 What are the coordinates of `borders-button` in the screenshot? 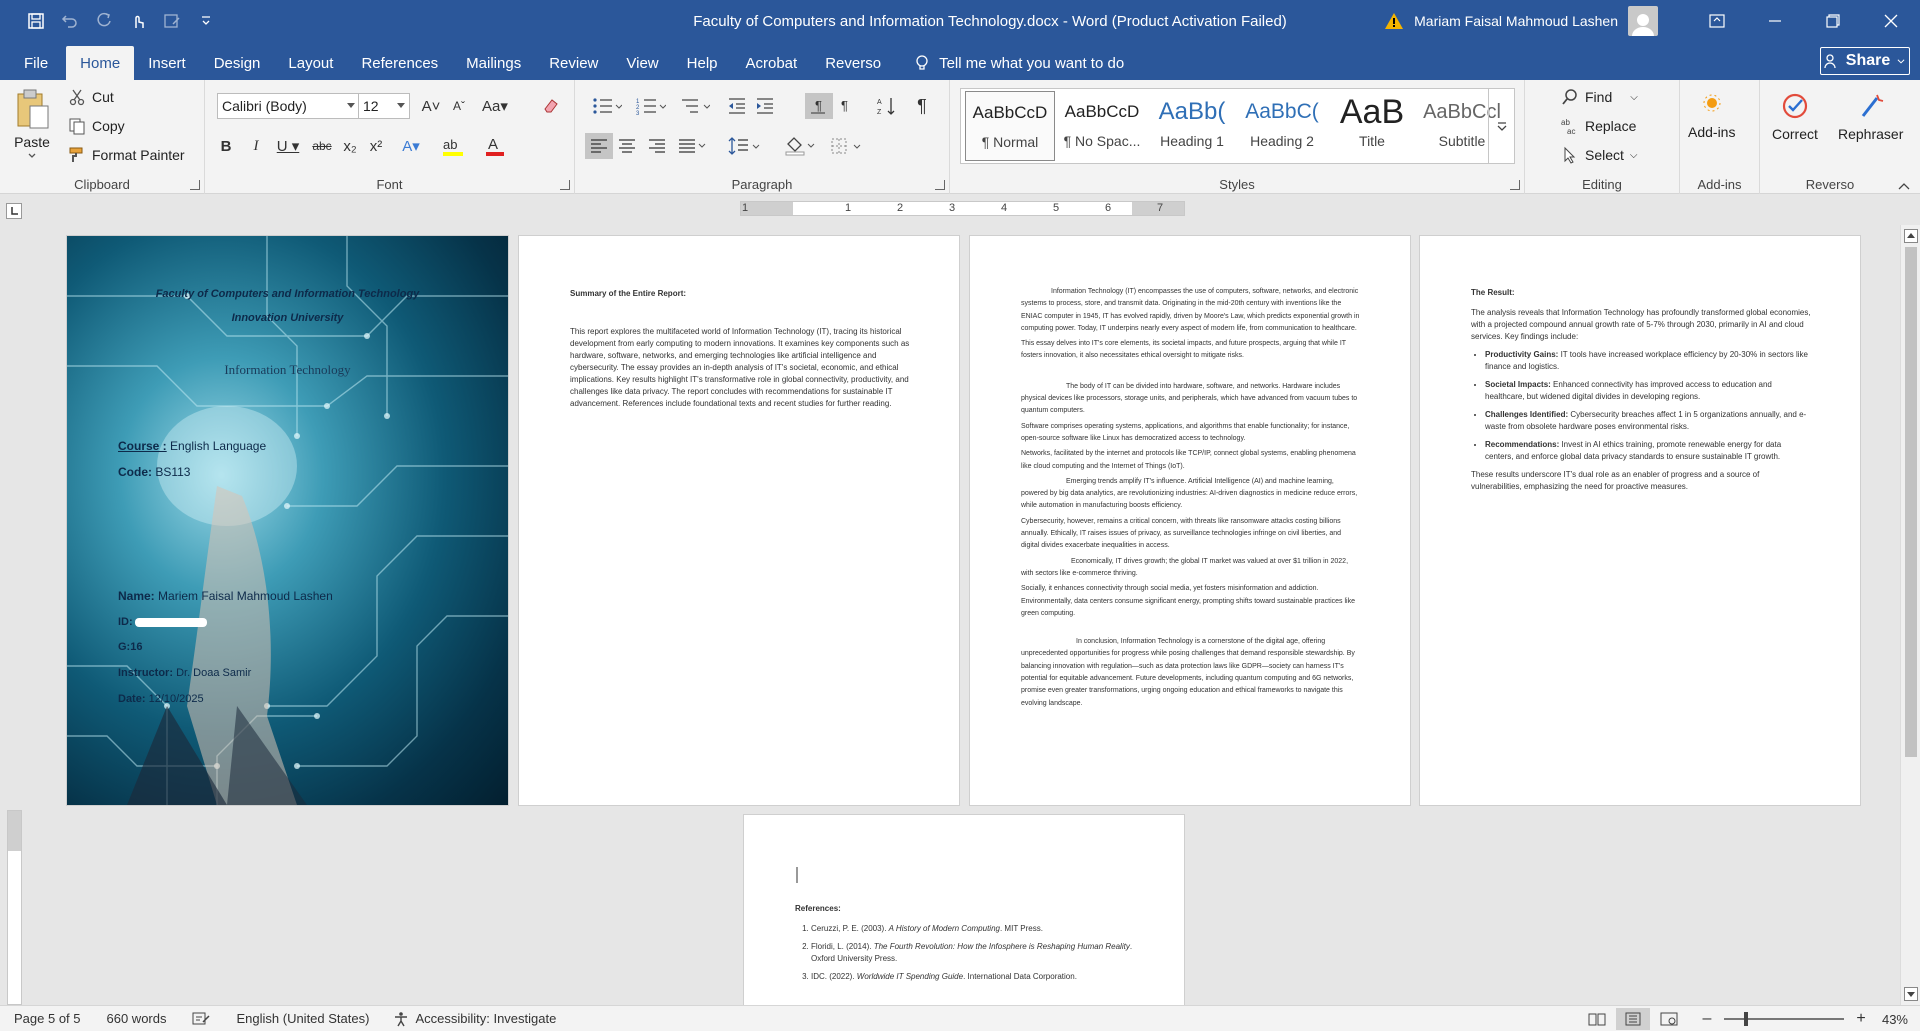 It's located at (846, 146).